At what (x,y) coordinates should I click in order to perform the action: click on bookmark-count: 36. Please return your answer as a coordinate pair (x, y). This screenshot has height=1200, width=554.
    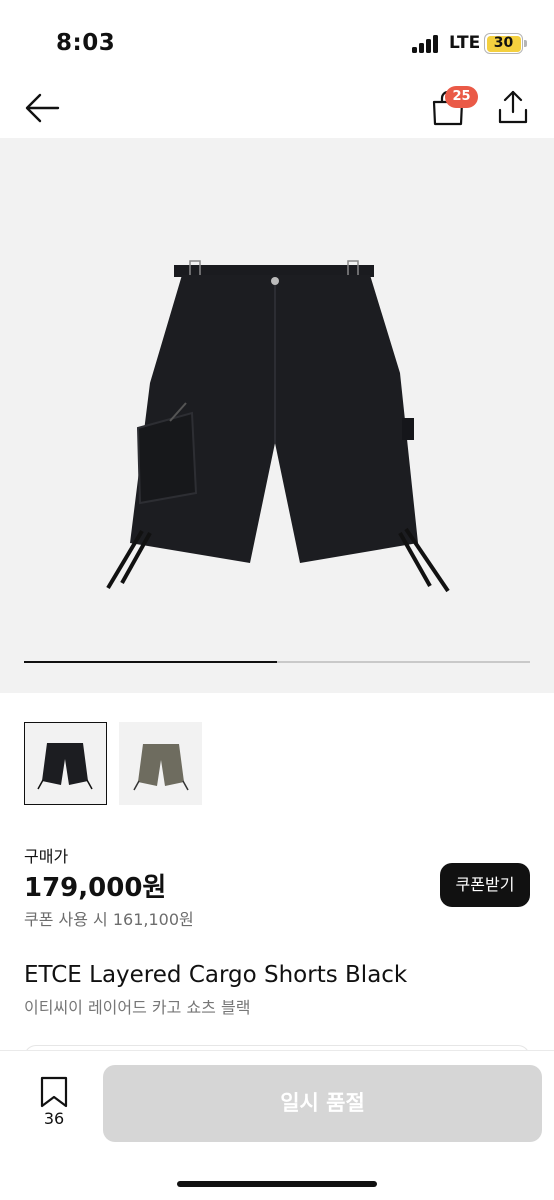
    Looking at the image, I should click on (54, 1118).